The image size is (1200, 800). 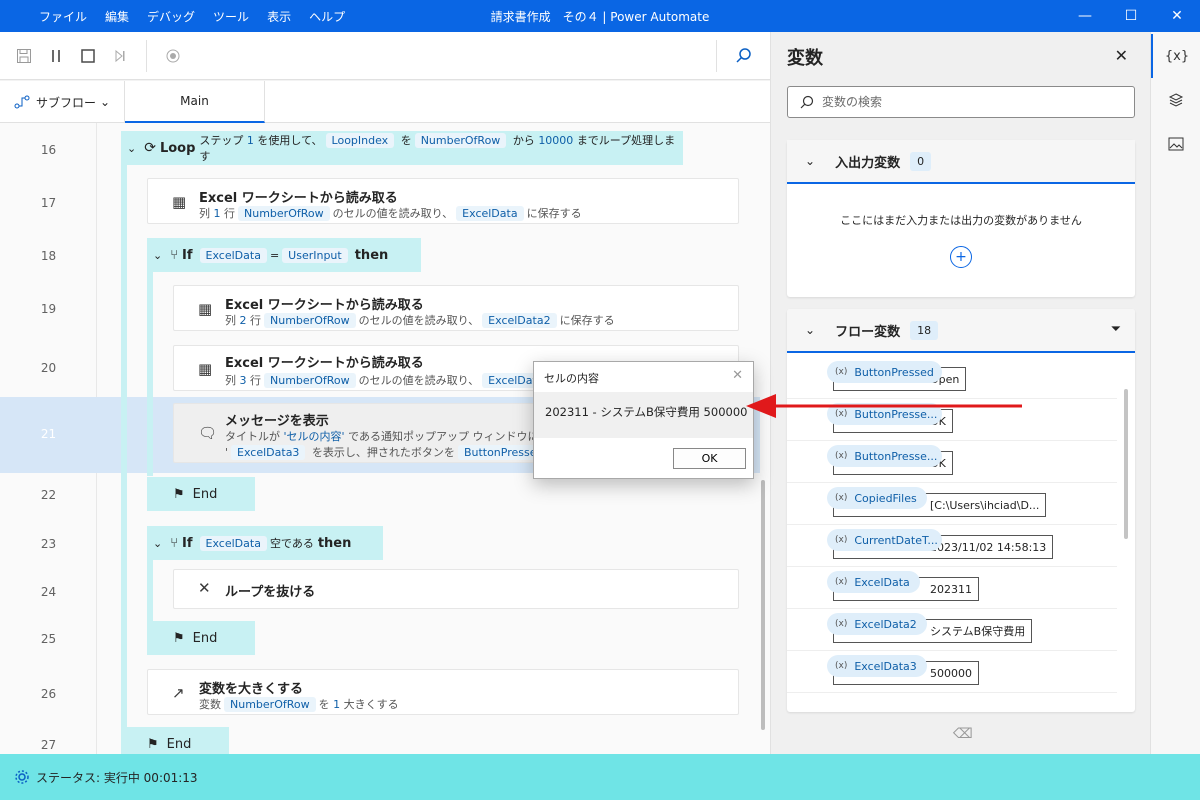 What do you see at coordinates (961, 218) in the screenshot?
I see `io-variables-section: ⌄ 入出力変数 0 ここにはまだ入力または出力の変数がありません +` at bounding box center [961, 218].